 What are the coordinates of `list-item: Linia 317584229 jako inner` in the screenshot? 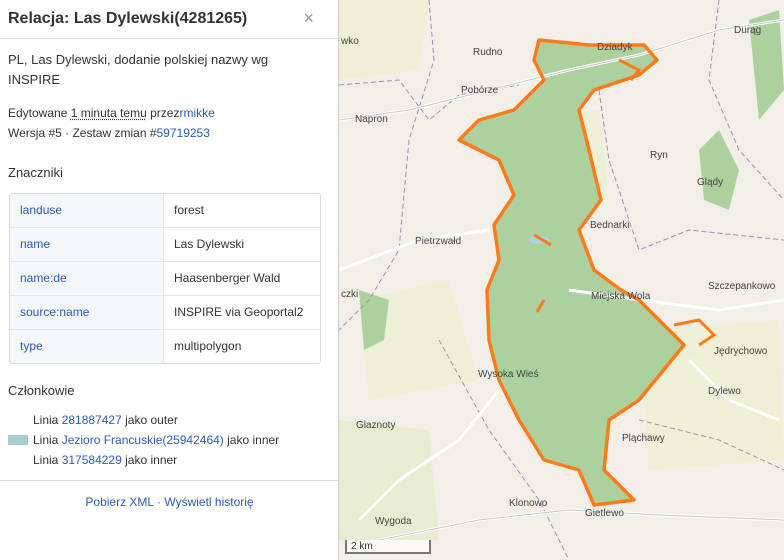 It's located at (143, 460).